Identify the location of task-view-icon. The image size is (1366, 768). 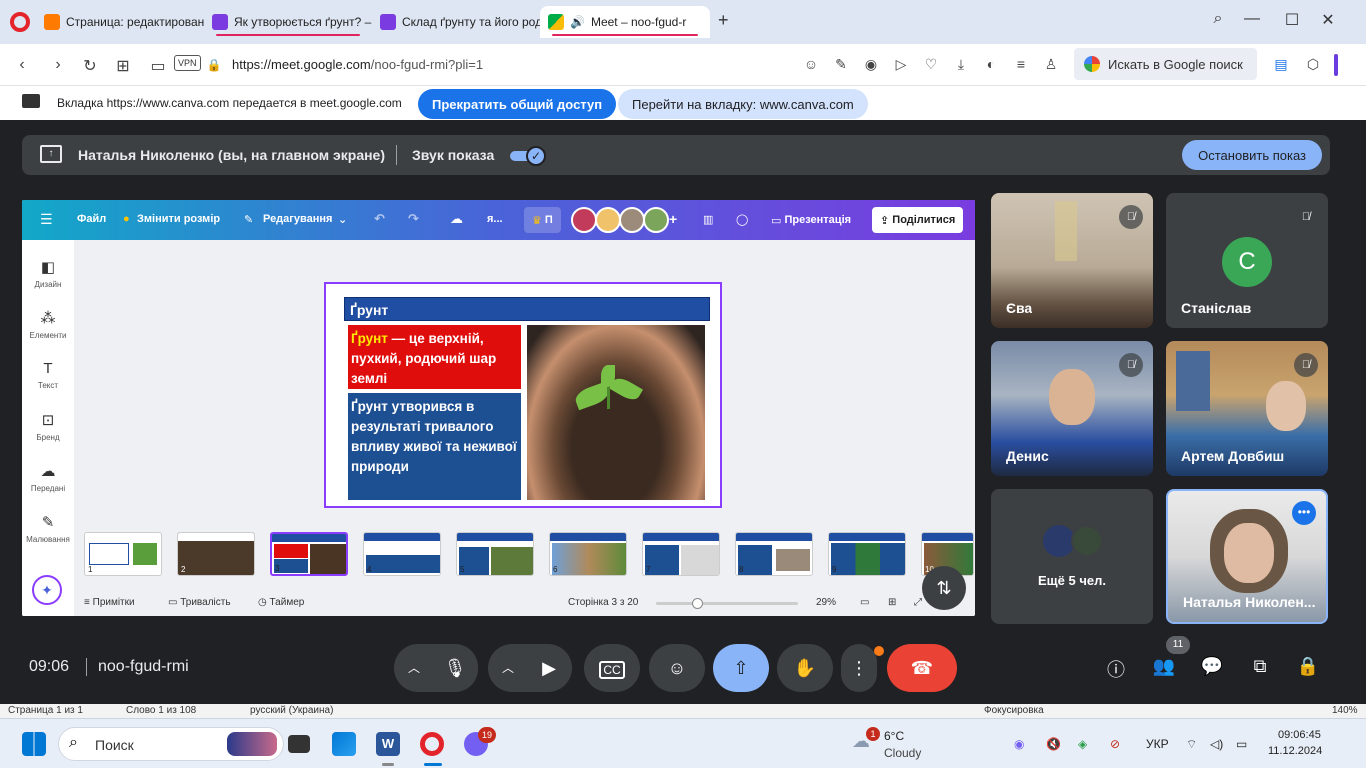
(299, 744).